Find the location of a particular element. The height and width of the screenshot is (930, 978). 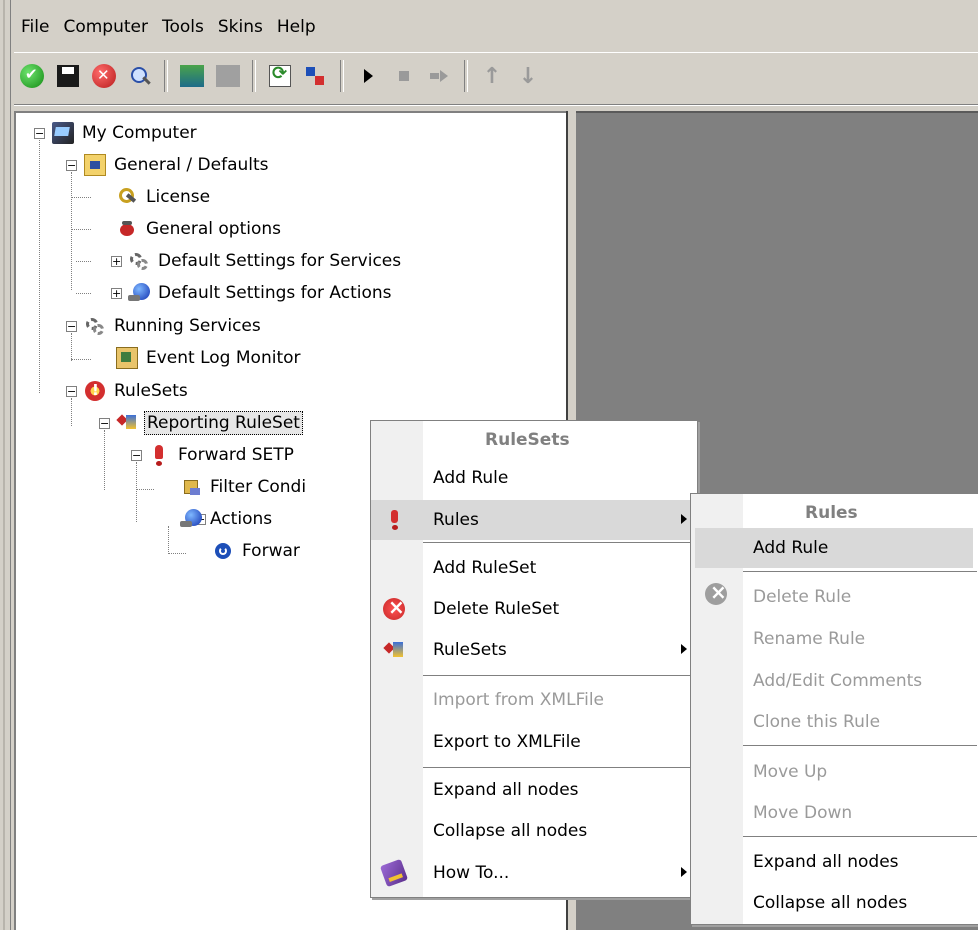

rules-menu-title: Rules is located at coordinates (831, 513).